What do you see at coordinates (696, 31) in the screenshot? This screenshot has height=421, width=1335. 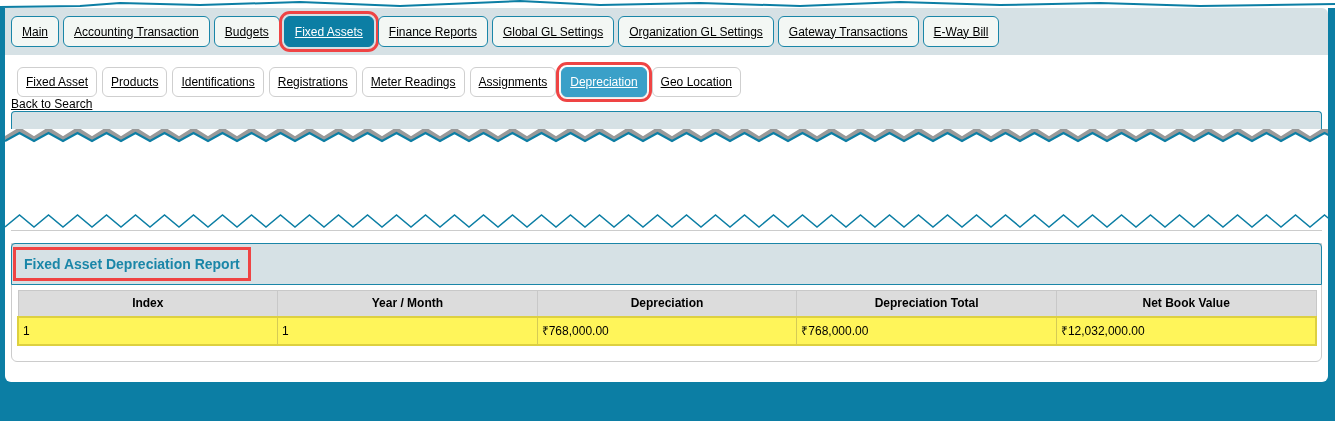 I see `tab: Organization GL Settings` at bounding box center [696, 31].